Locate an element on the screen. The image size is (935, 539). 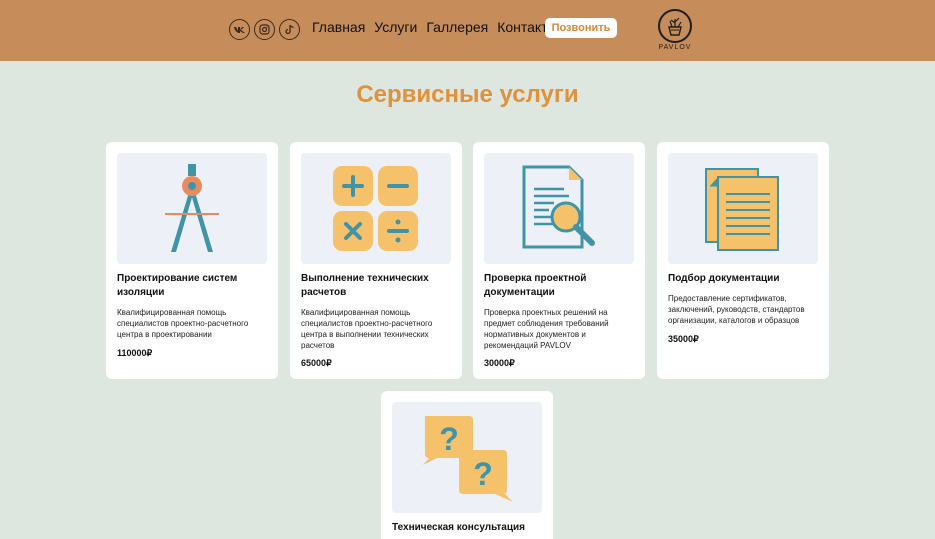
question-bubbles-icon: ? ? is located at coordinates (468, 459).